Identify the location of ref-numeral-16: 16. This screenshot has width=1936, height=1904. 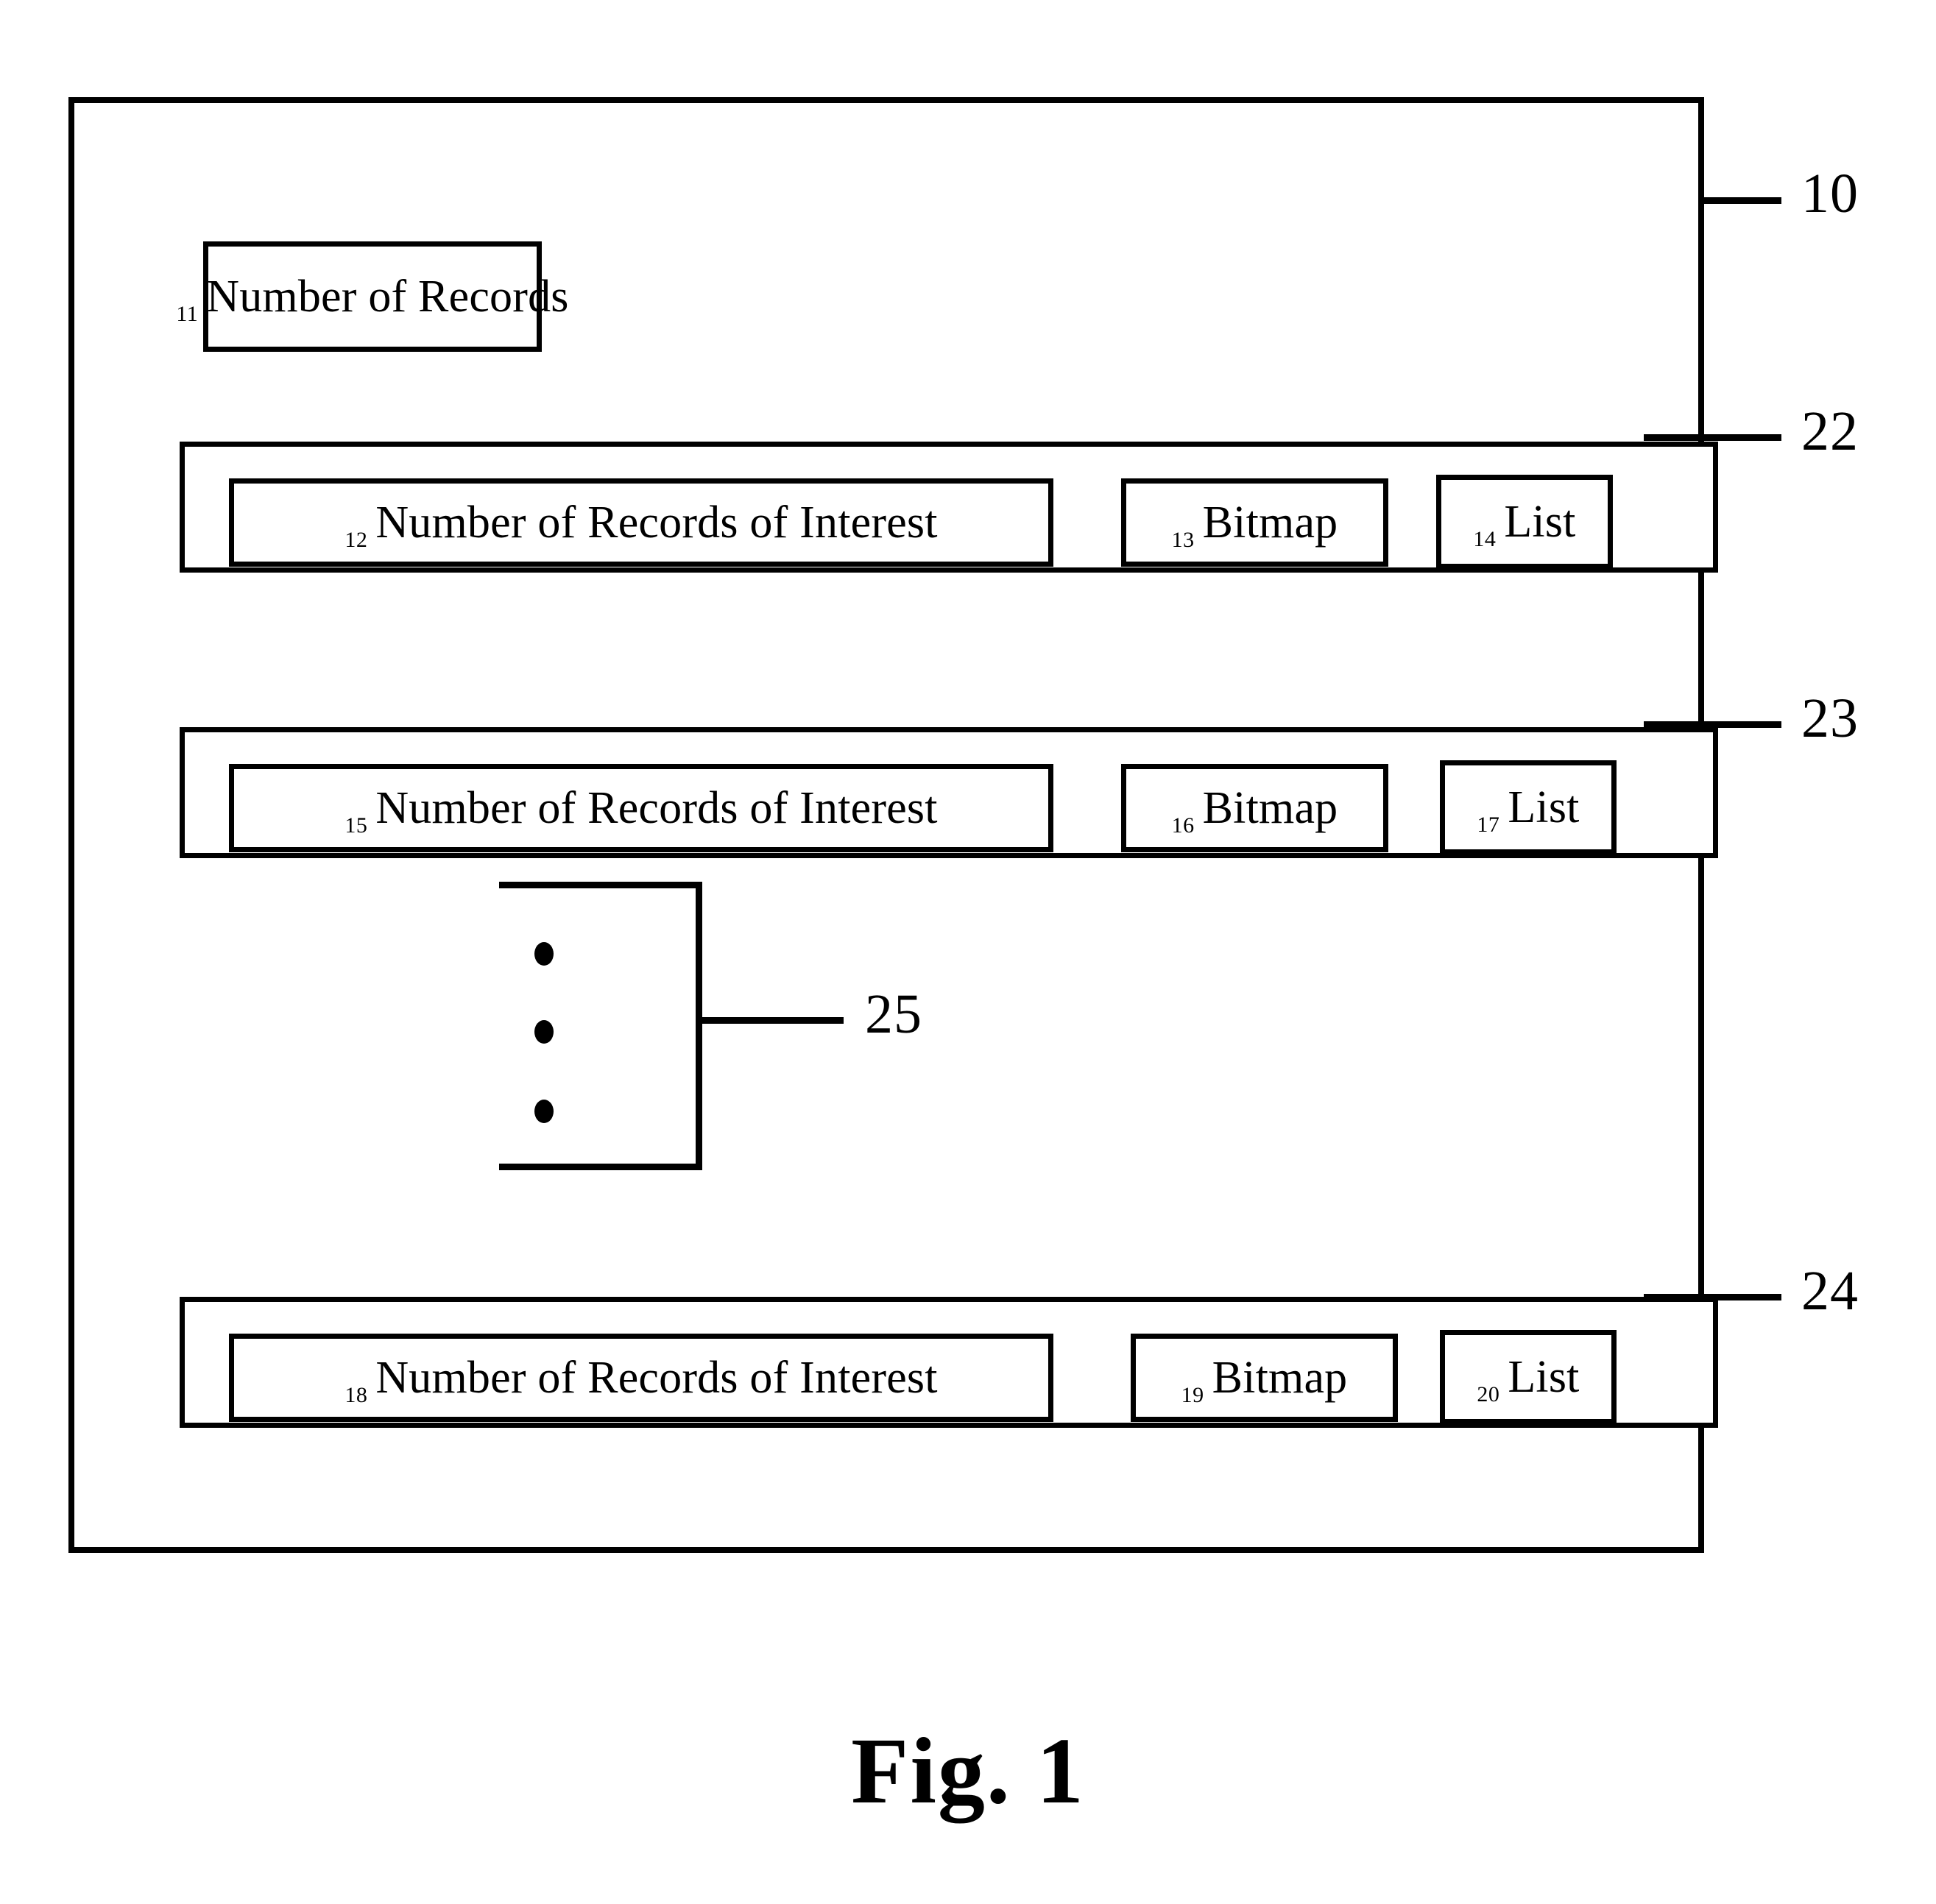
(1183, 825).